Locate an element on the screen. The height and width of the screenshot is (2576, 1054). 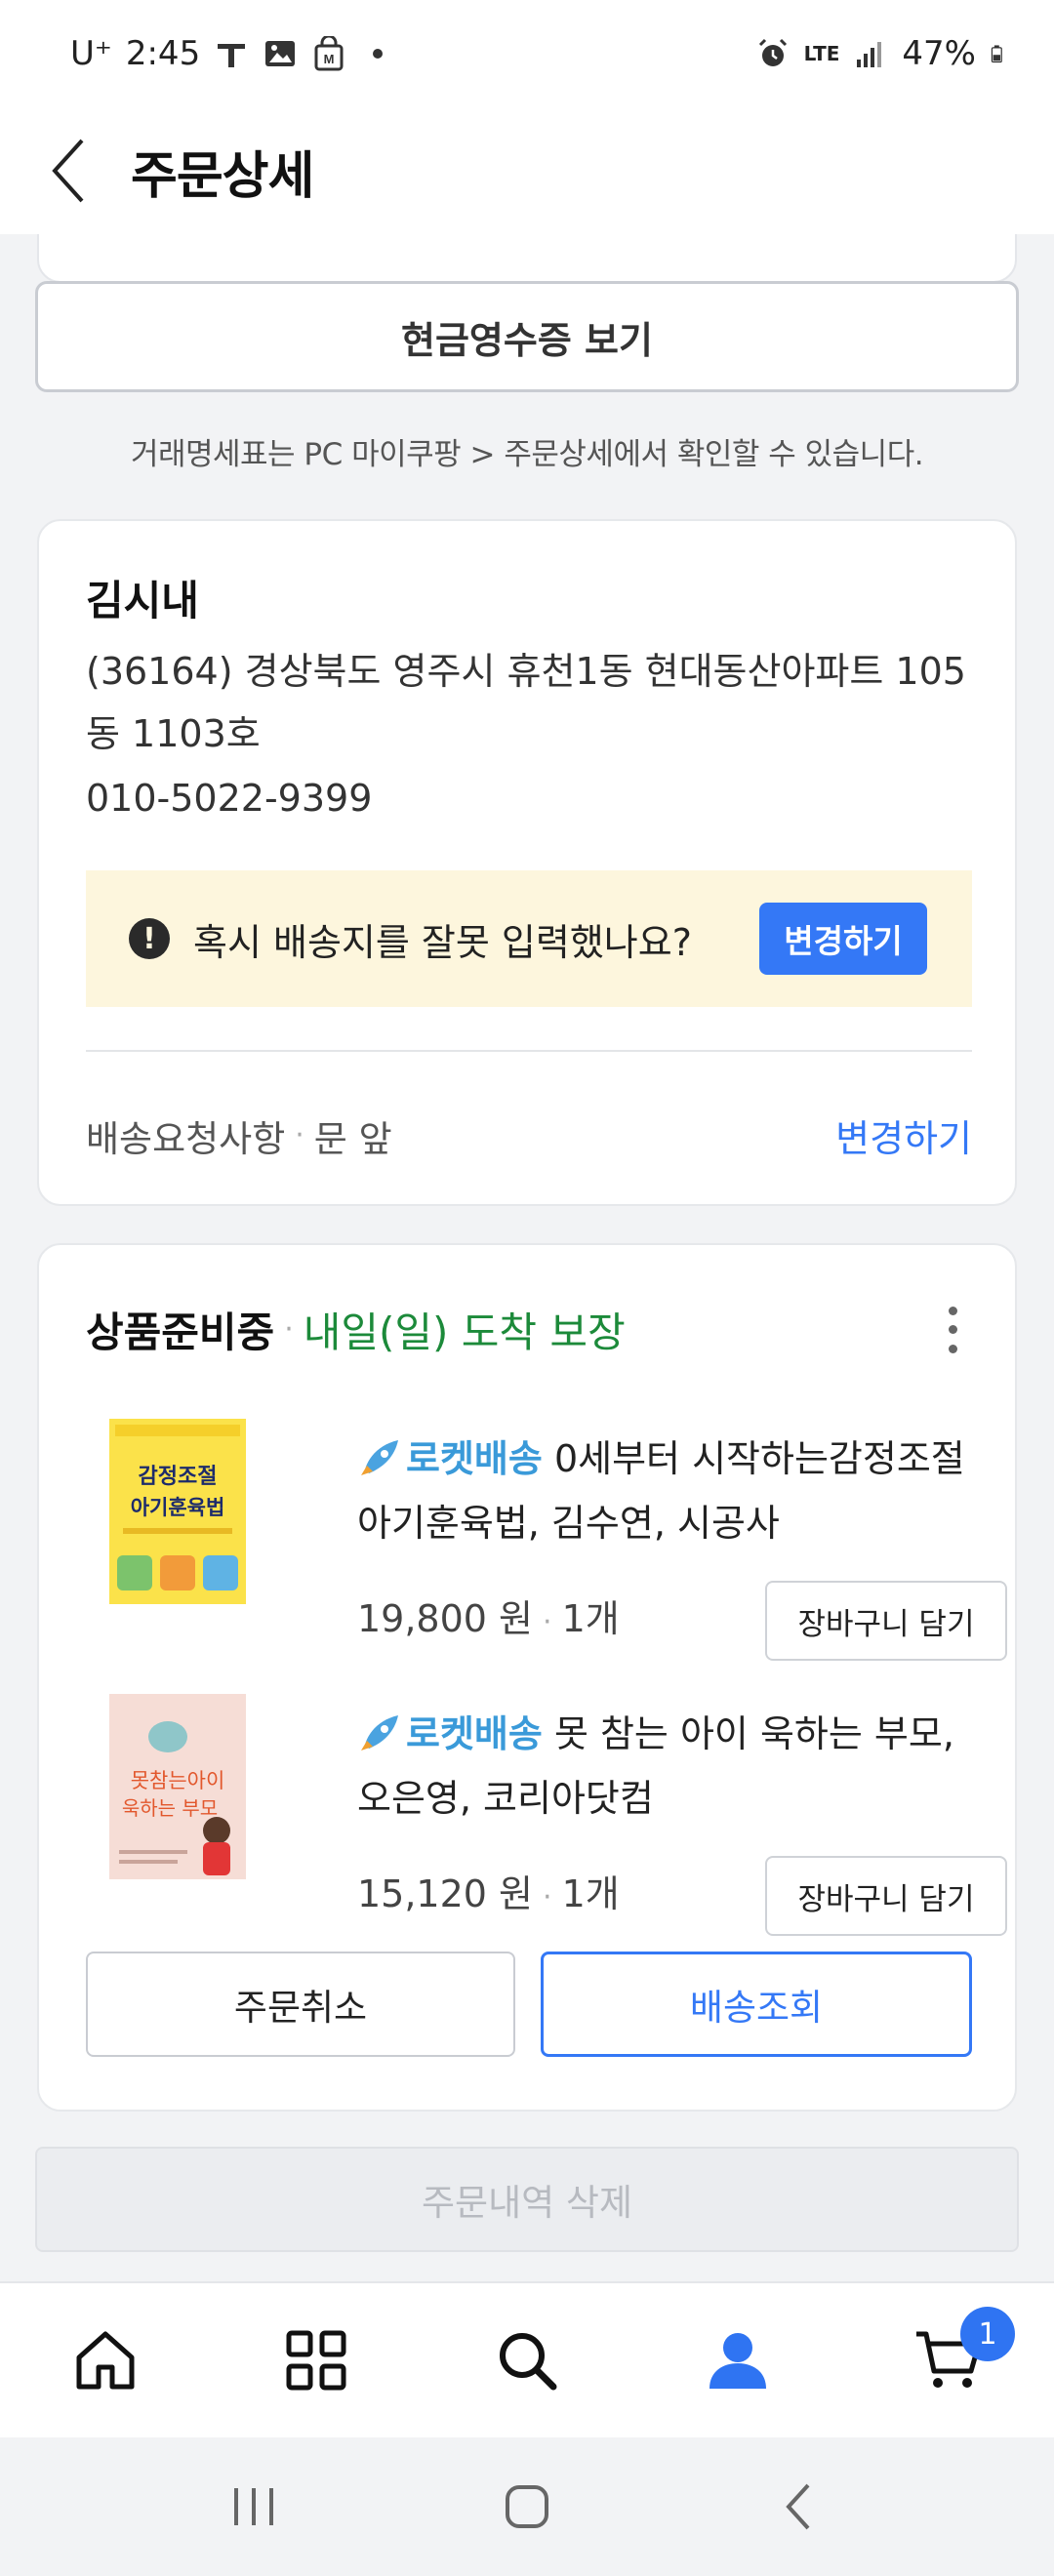
home-icon is located at coordinates (105, 2360).